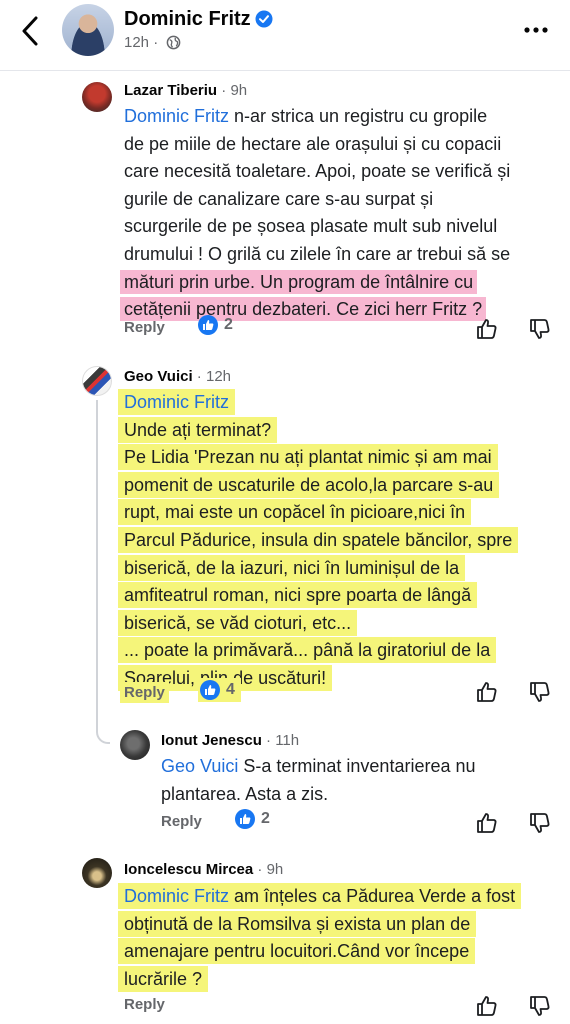  Describe the element at coordinates (230, 740) in the screenshot. I see `commenter-name: Ionut Jenescu · 11h` at that location.